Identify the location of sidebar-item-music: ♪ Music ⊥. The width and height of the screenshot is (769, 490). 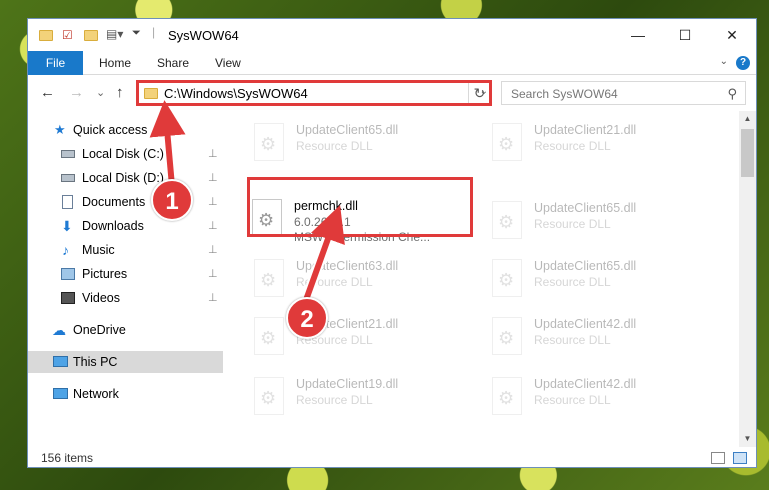
(125, 250).